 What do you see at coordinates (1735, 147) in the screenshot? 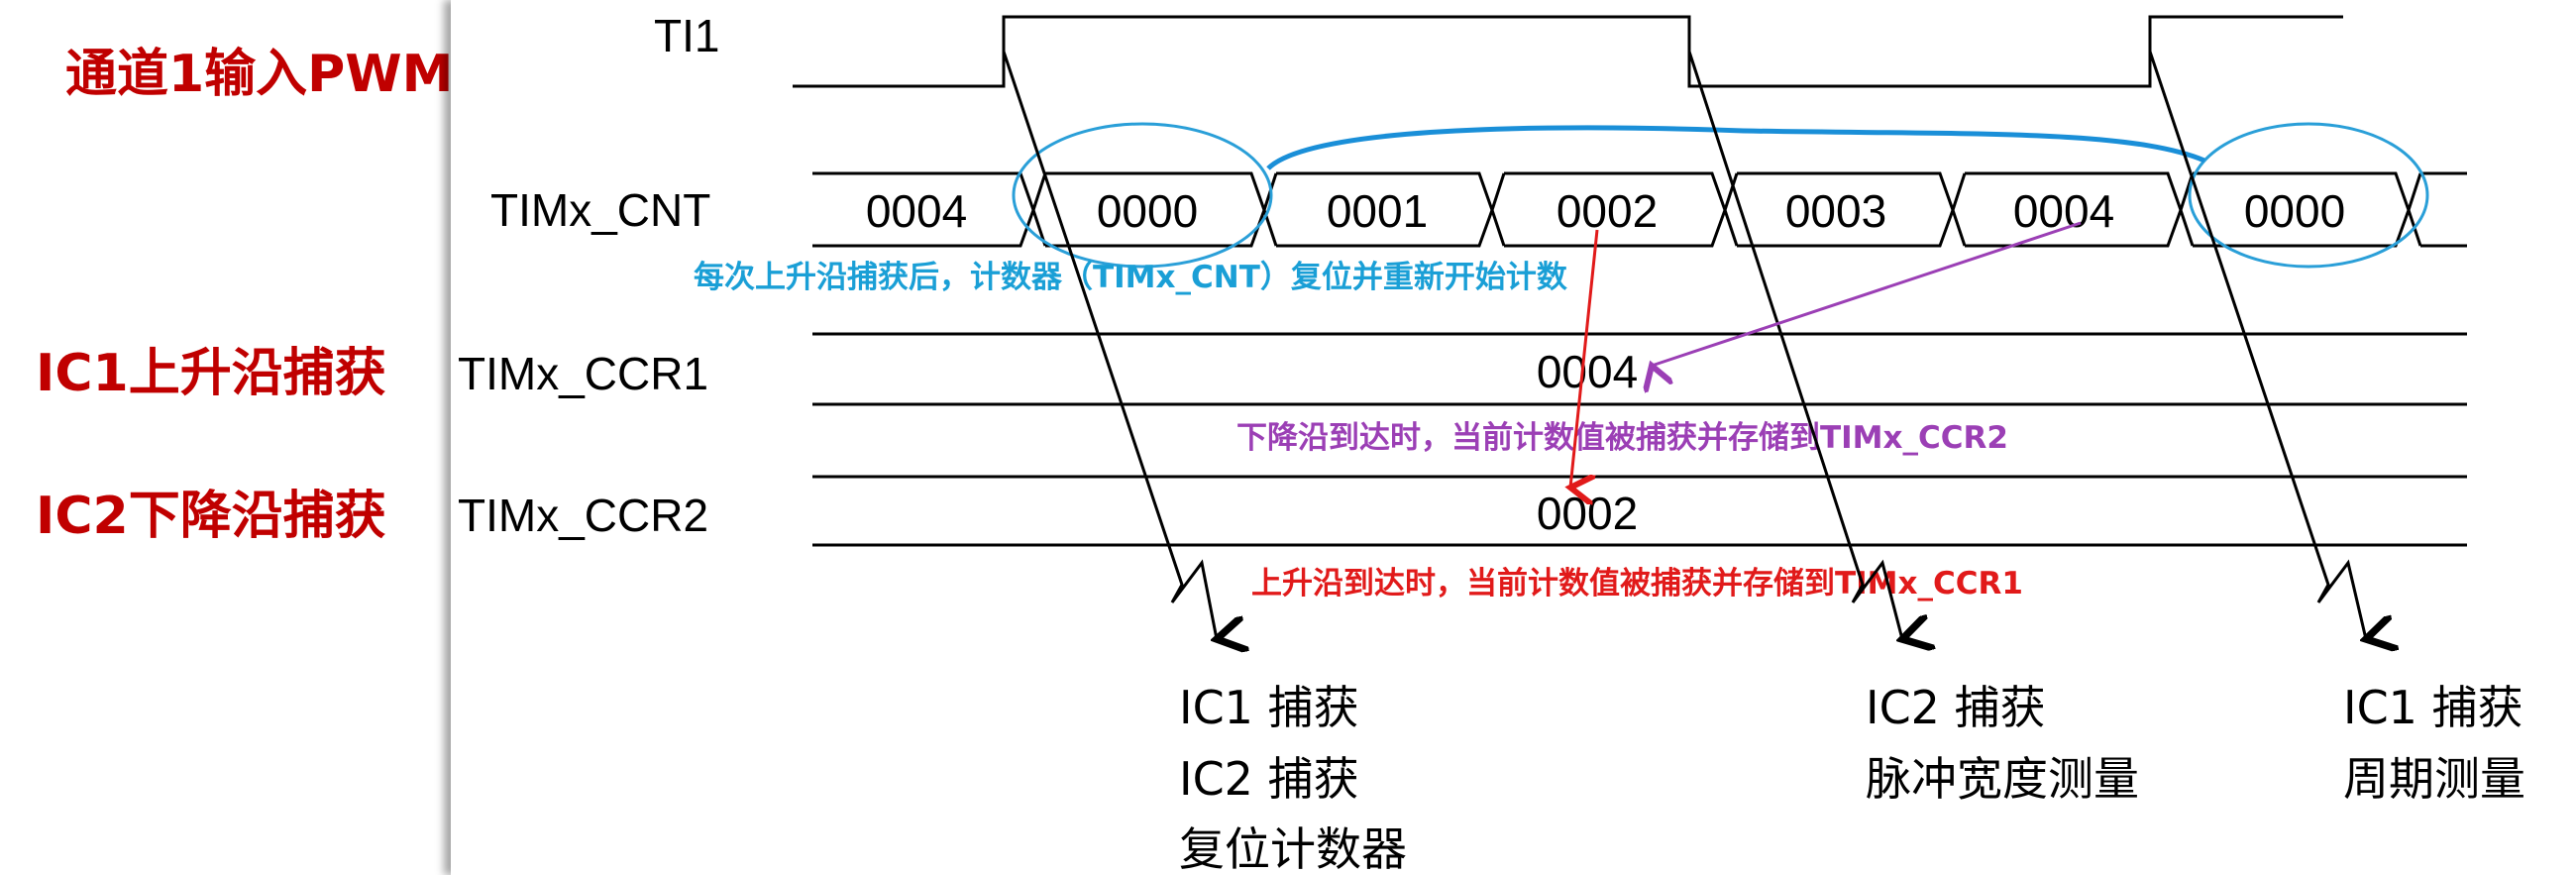
I see `blue-connector-curve` at bounding box center [1735, 147].